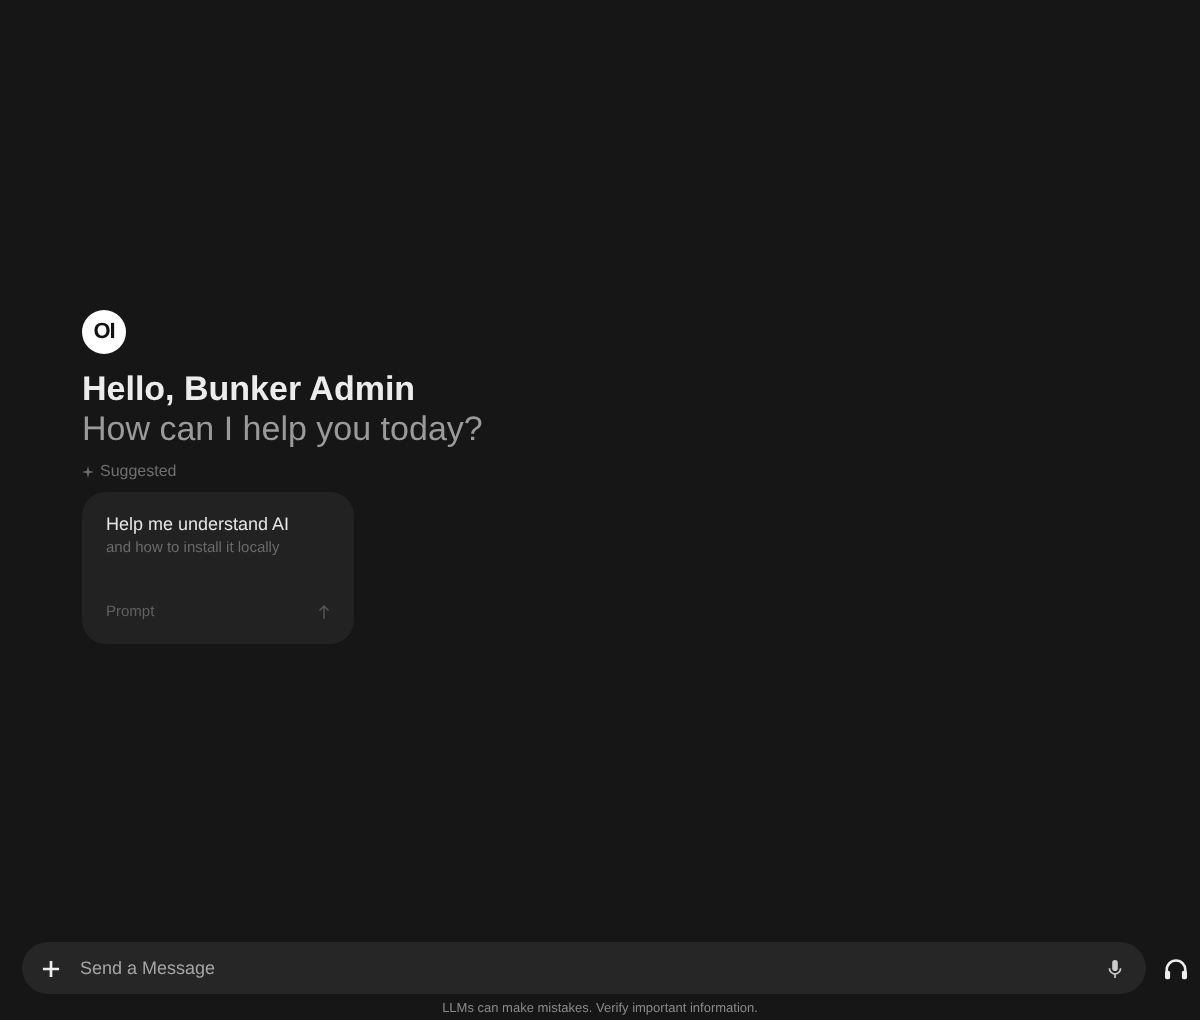 The image size is (1200, 1020). I want to click on suggestion-title: Help me understand AI, so click(199, 524).